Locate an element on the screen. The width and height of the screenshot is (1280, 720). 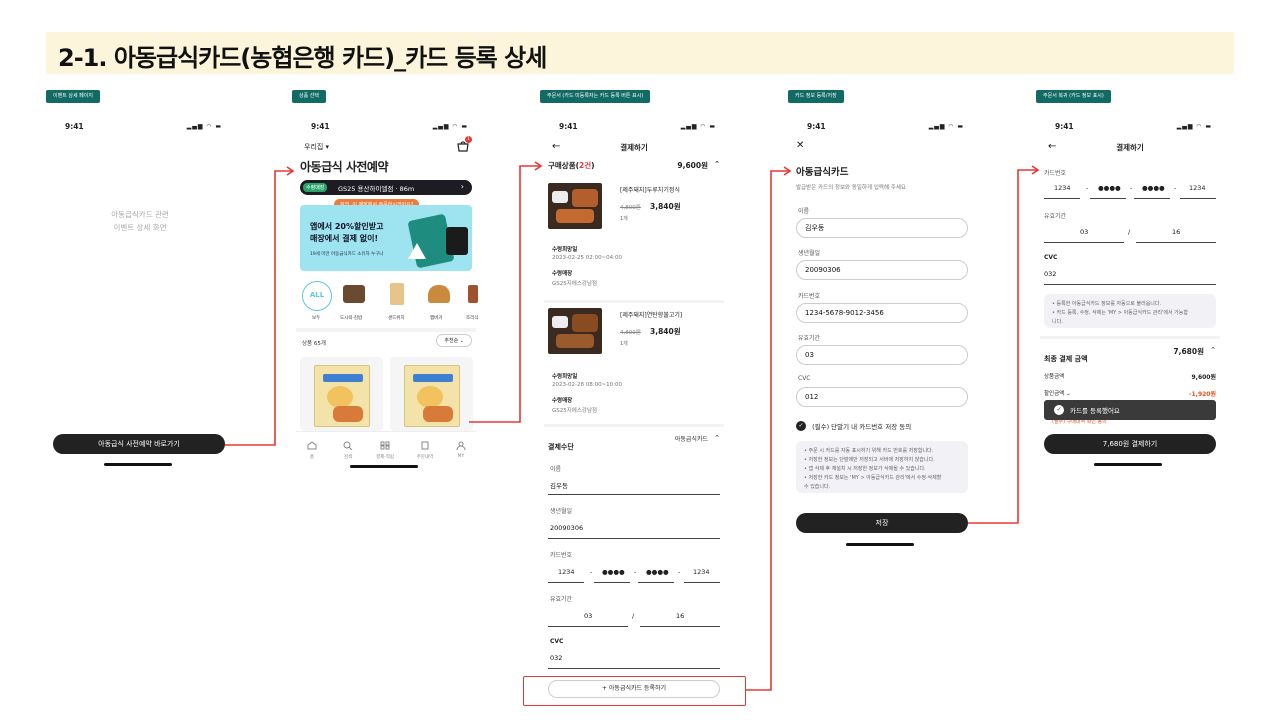
page-title: 2-1. 아동급식카드(농협은행 카드)_카드 등록 상세 is located at coordinates (302, 58).